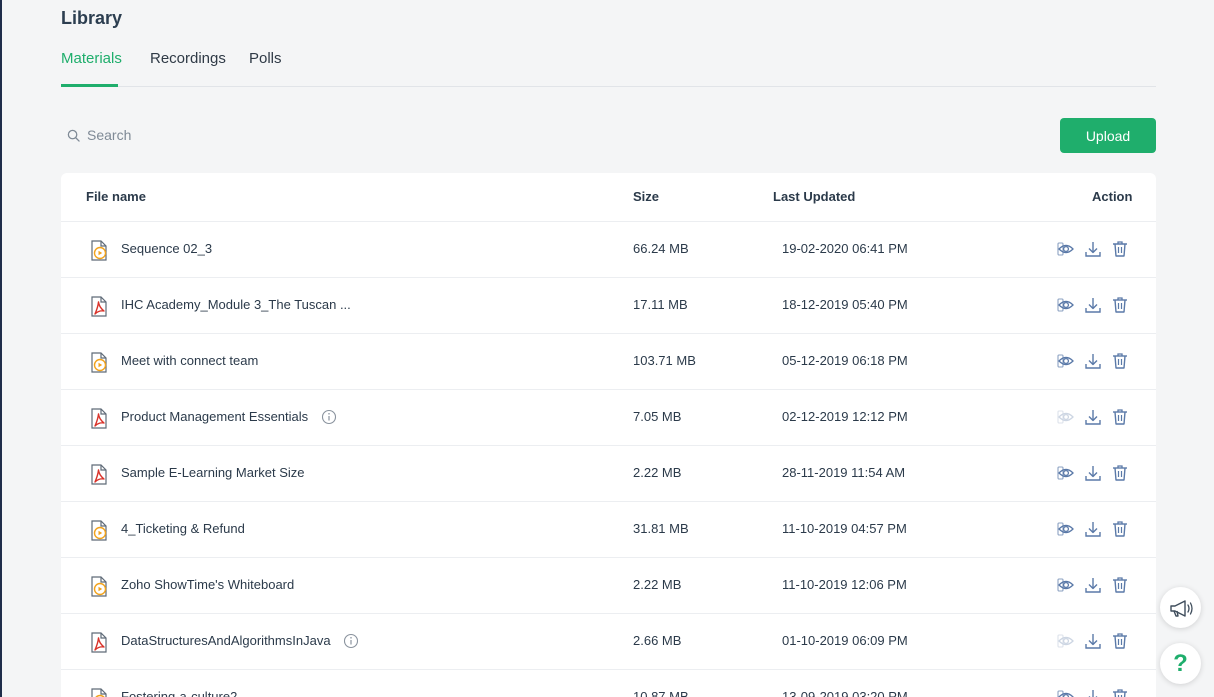  I want to click on table-row: Sequence 02_3 66.24 MB 19-02-2020 06:41 PM, so click(608, 250).